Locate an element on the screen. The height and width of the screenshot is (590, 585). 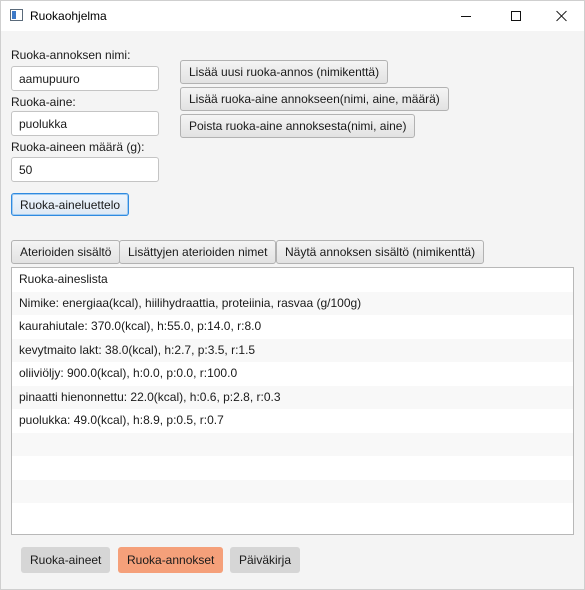
maximize-icon is located at coordinates (516, 16).